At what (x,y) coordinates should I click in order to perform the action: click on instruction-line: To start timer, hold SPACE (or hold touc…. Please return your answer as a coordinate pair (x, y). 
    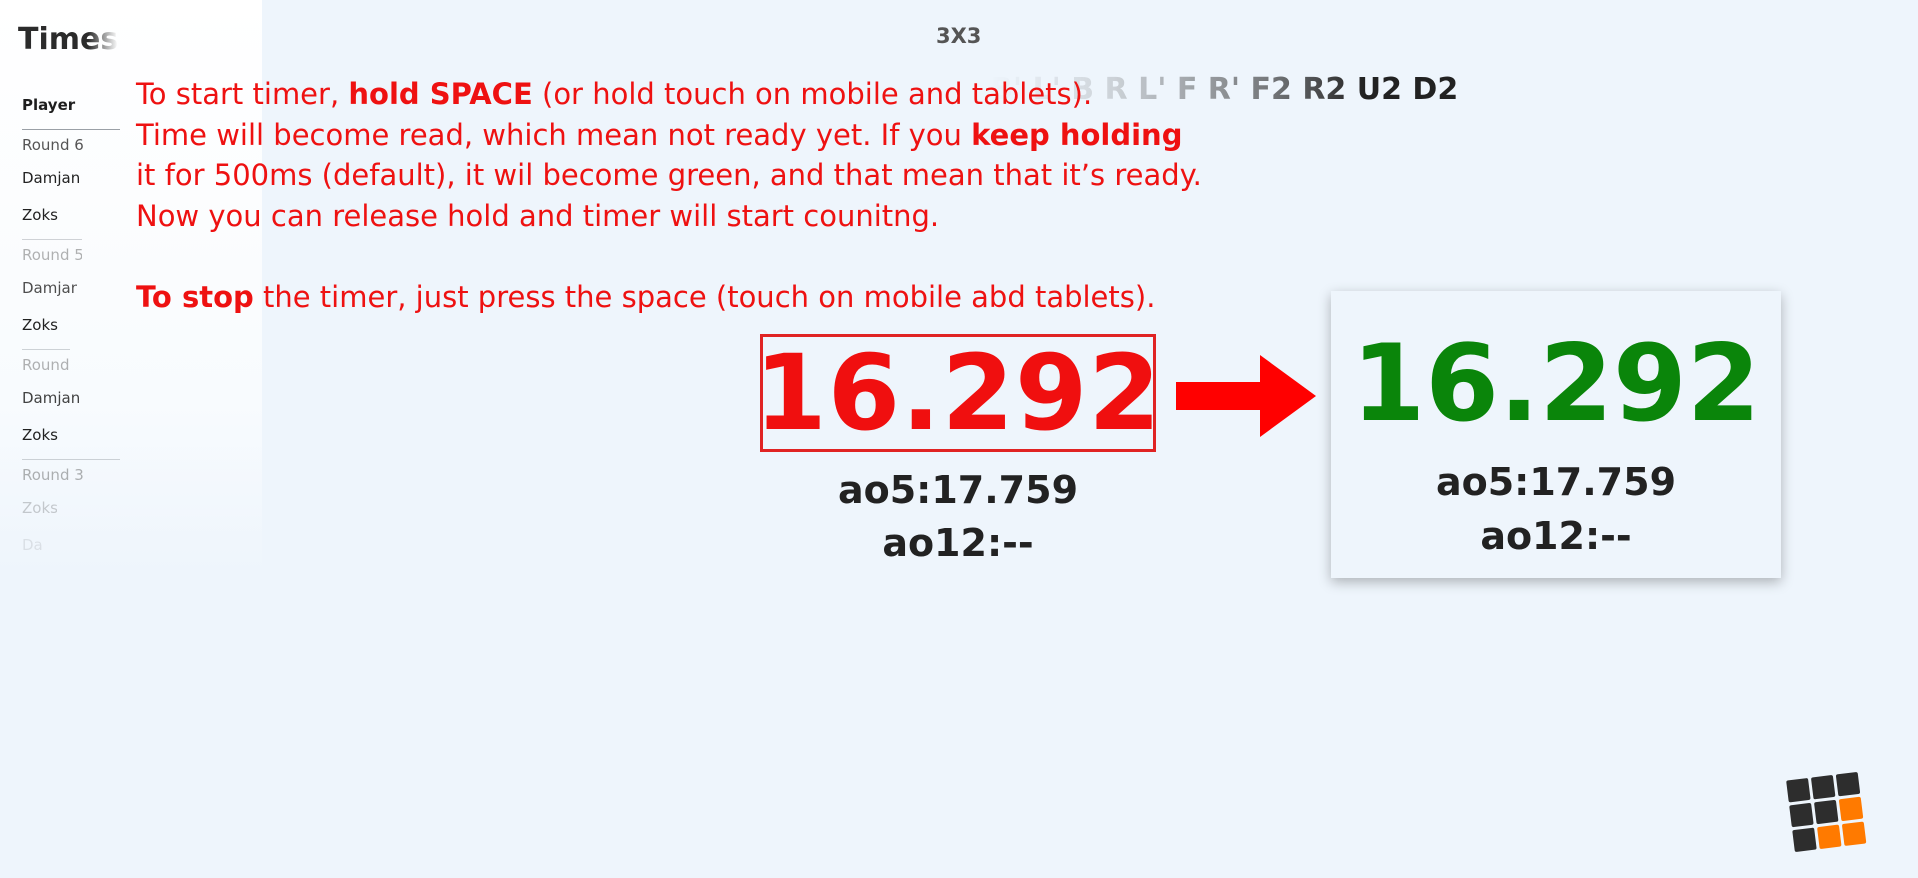
    Looking at the image, I should click on (614, 94).